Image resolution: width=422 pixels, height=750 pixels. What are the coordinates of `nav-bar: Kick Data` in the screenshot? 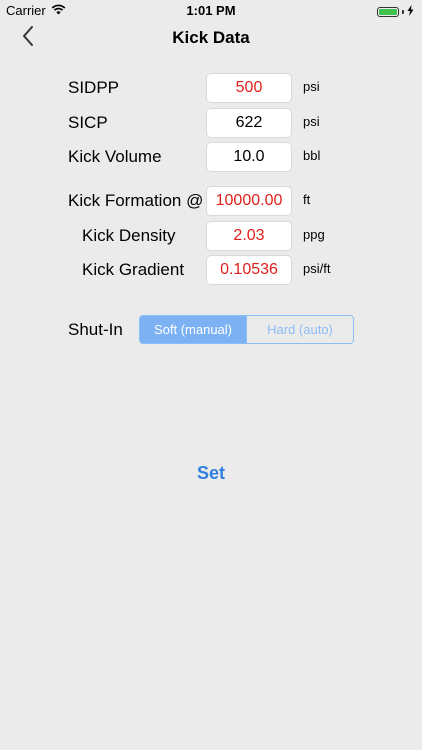 It's located at (211, 37).